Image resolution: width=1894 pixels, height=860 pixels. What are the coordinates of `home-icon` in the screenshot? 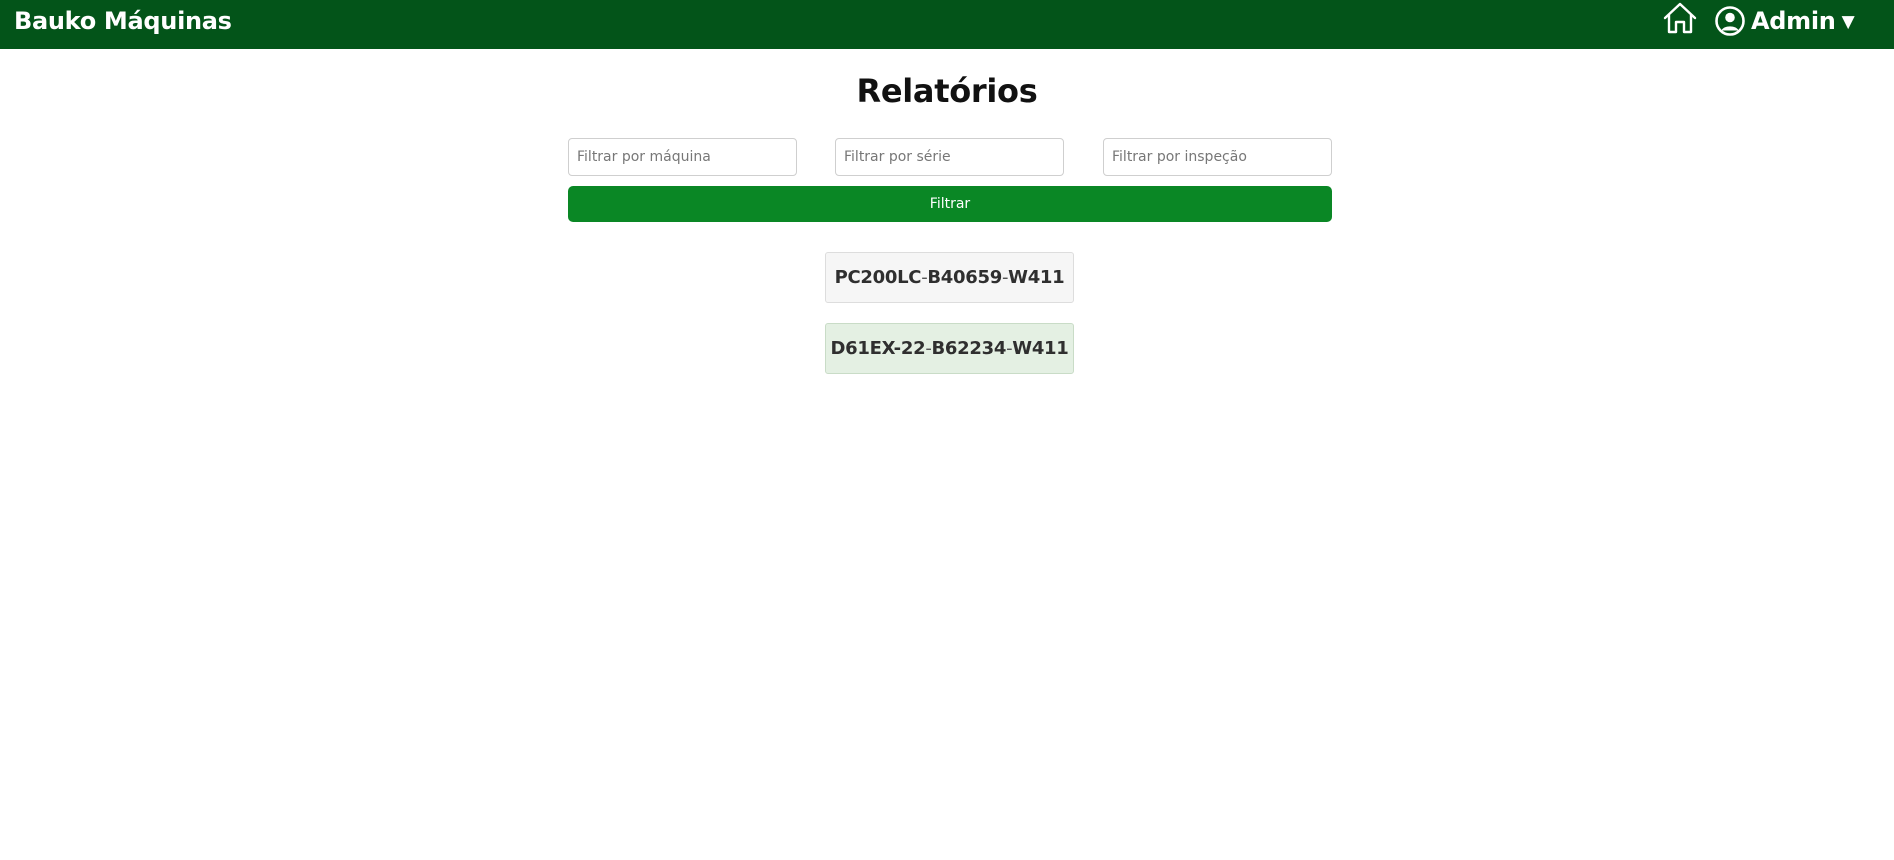 It's located at (1680, 18).